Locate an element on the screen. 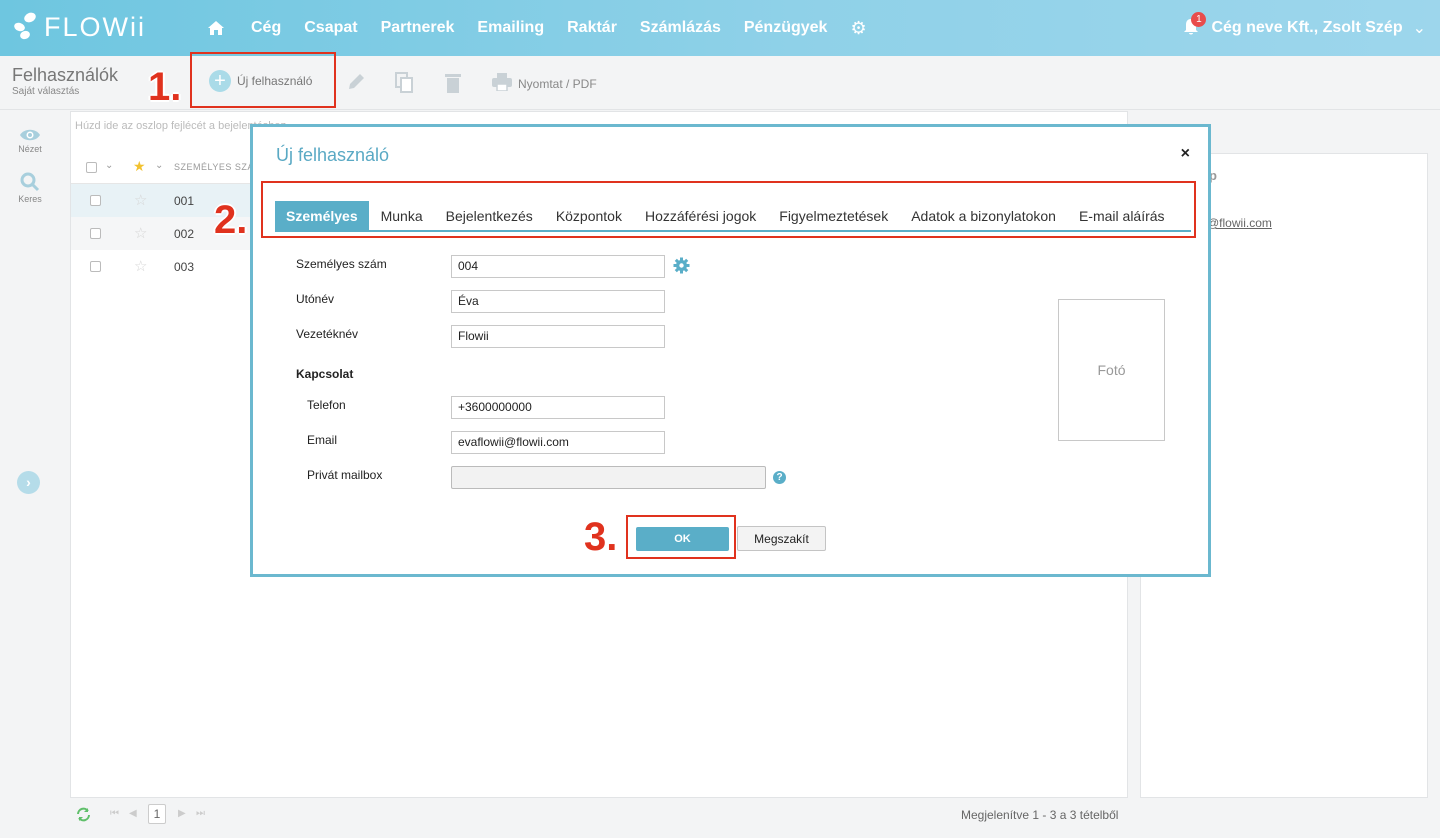 This screenshot has height=838, width=1440. annotation-number-3: 3. is located at coordinates (601, 537).